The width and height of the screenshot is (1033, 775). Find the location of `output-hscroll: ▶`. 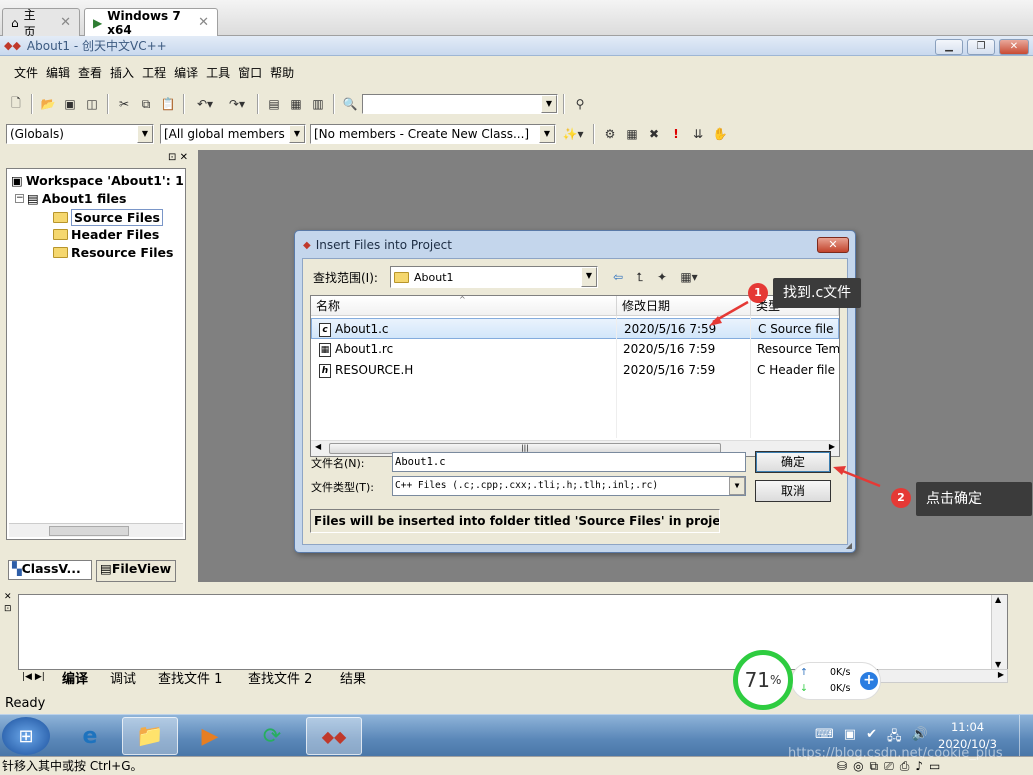

output-hscroll: ▶ is located at coordinates (943, 676).